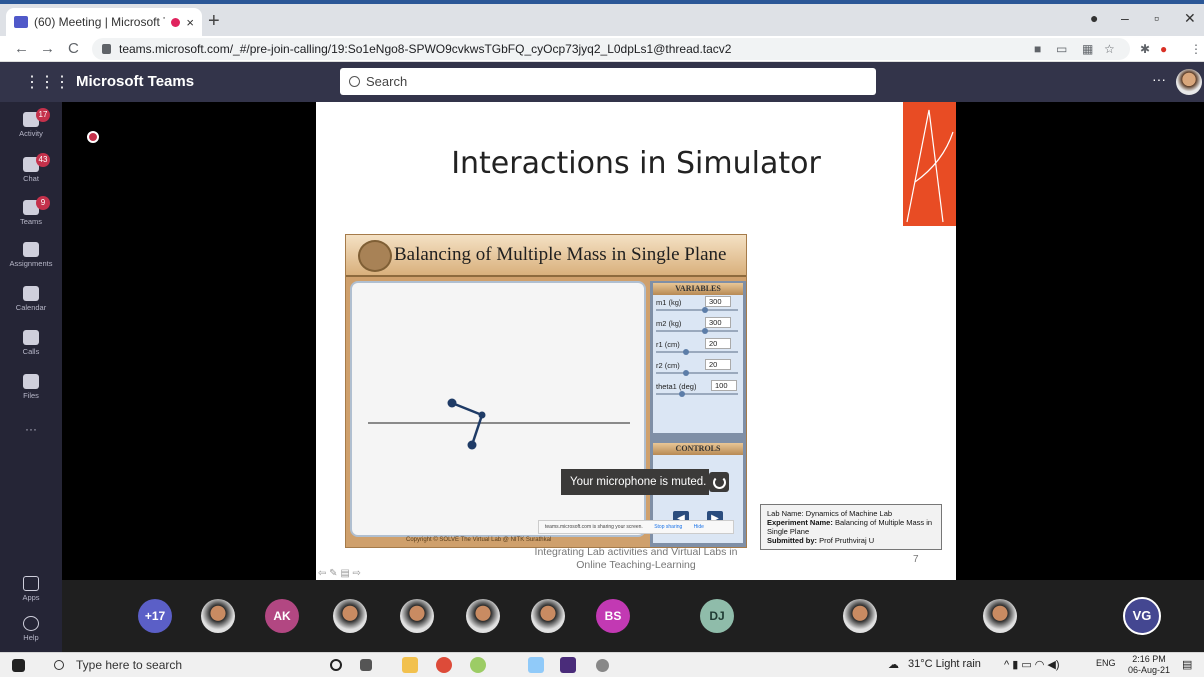 This screenshot has height=677, width=1204. I want to click on profile-circle-icon: ●, so click(1094, 18).